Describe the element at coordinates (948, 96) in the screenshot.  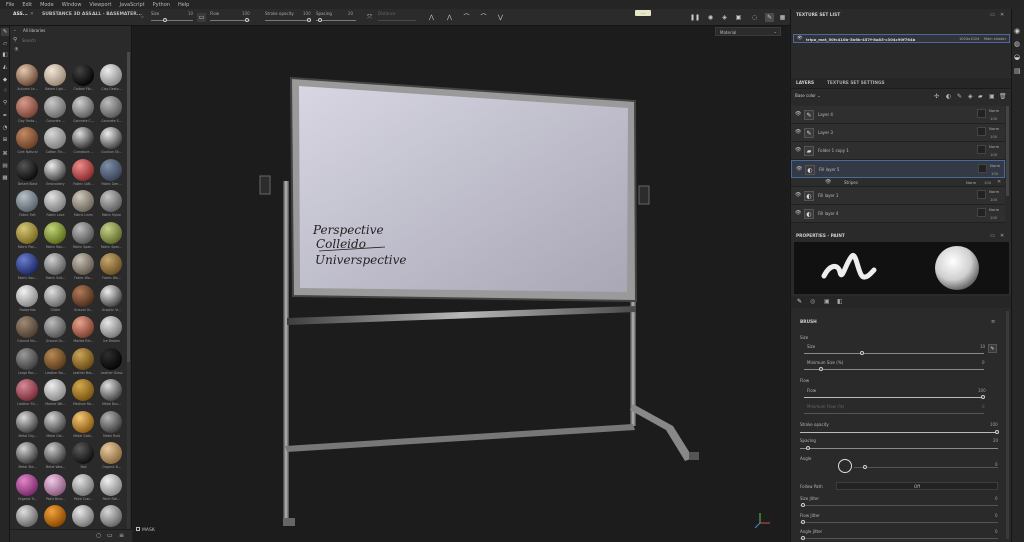
I see `add-mask-icon: ◐` at that location.